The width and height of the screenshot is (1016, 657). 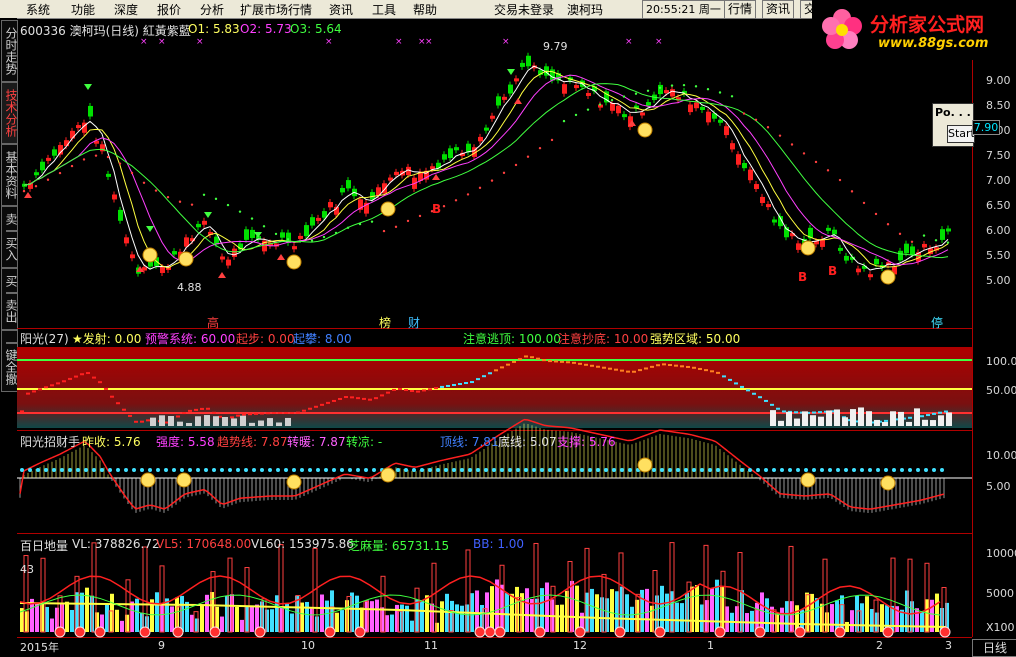 I want to click on popup-window: Po. . . Start, so click(x=953, y=125).